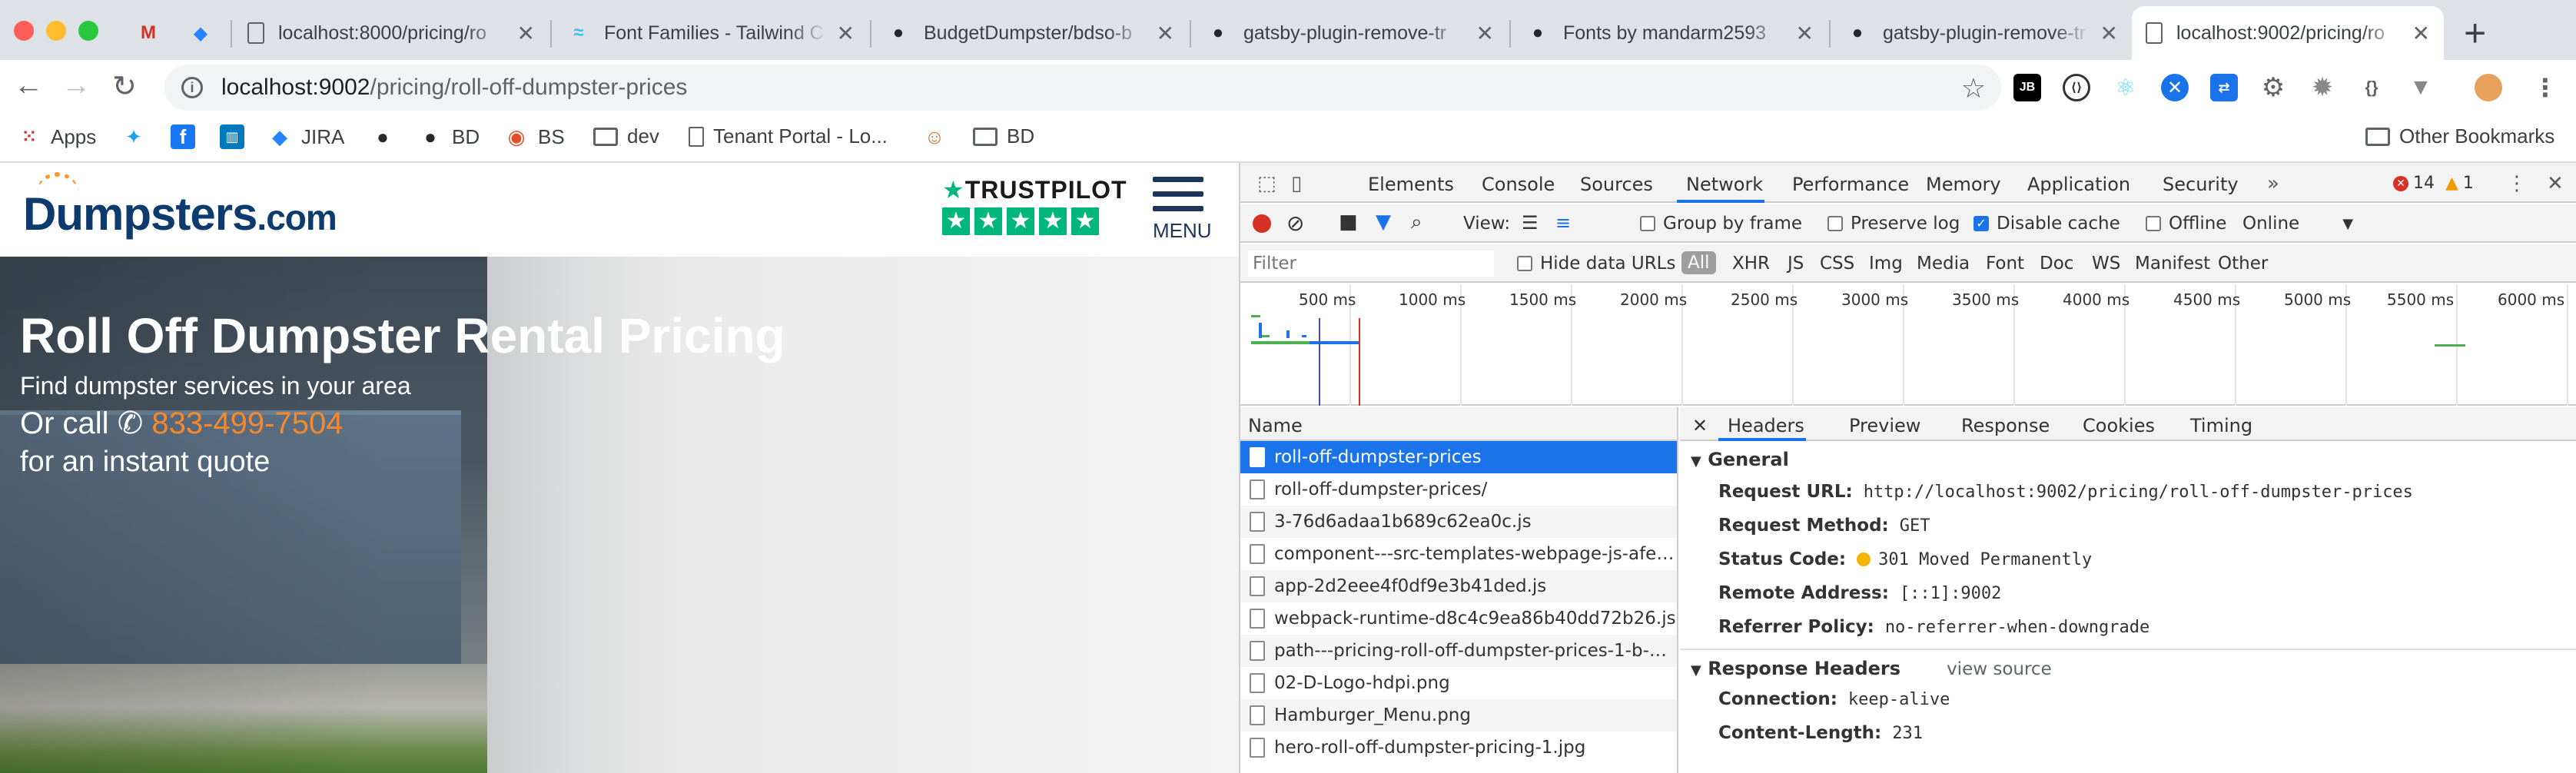 Image resolution: width=2576 pixels, height=773 pixels. What do you see at coordinates (2288, 33) in the screenshot?
I see `tab-localhost-9002: localhost:9002/pricing/ro ✕` at bounding box center [2288, 33].